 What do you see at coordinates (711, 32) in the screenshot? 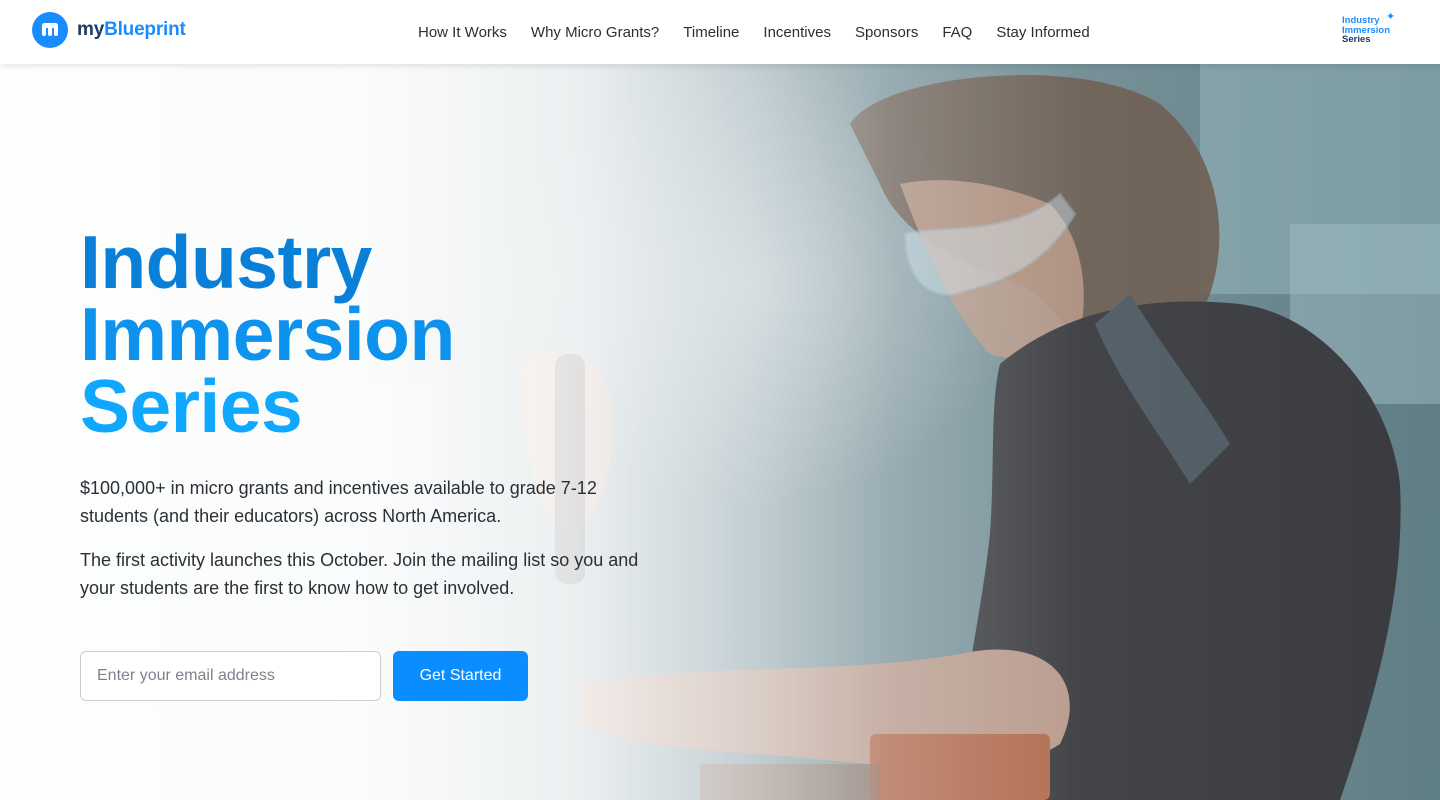
I see `nav-timeline: Timeline` at bounding box center [711, 32].